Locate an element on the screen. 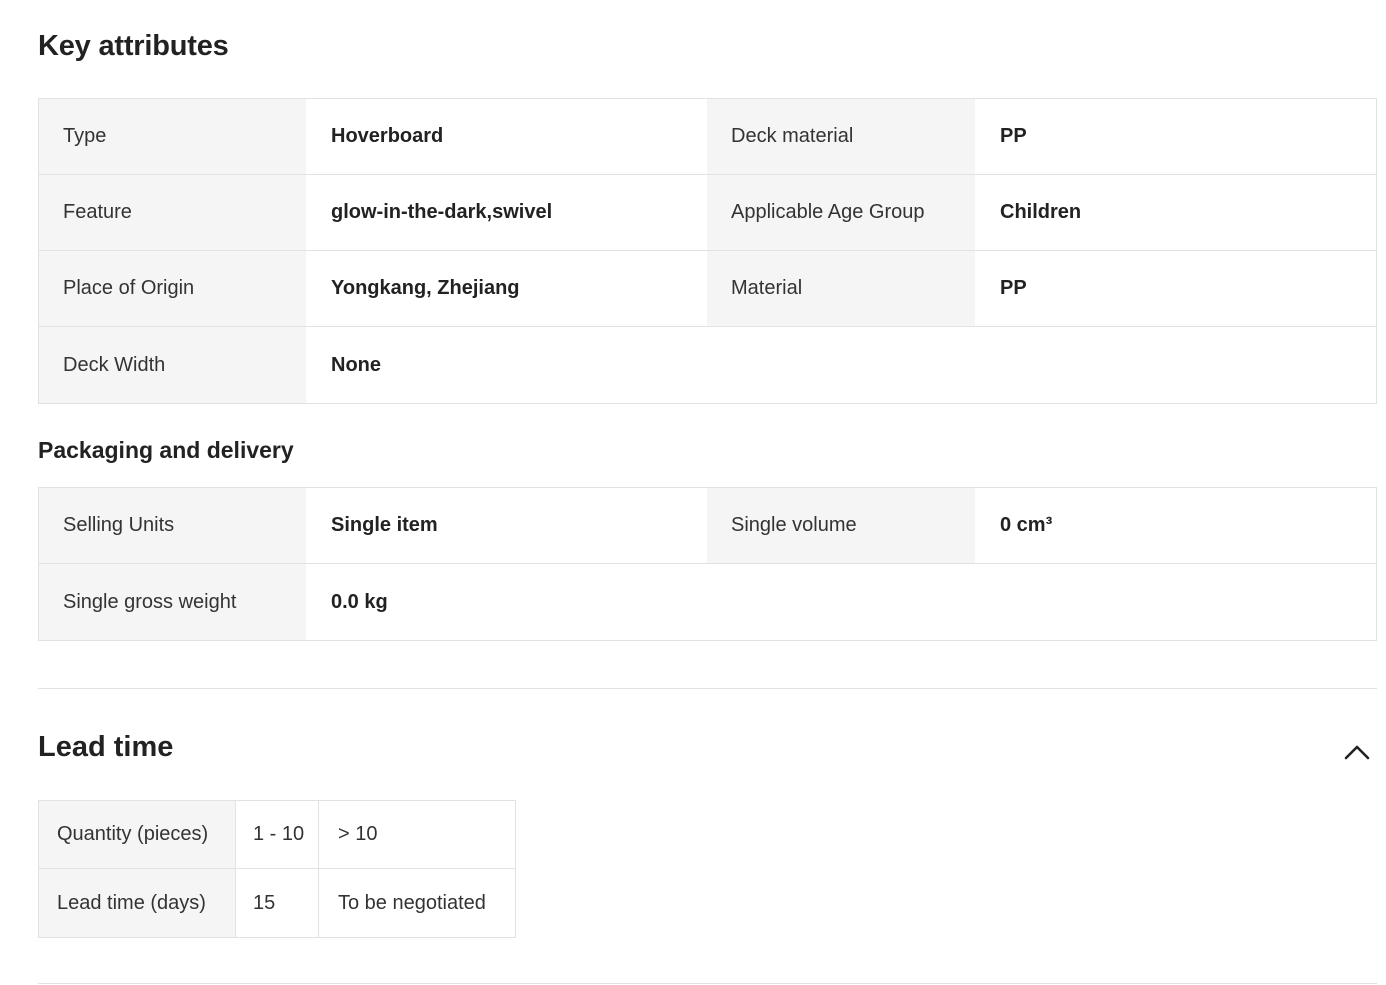 Image resolution: width=1386 pixels, height=985 pixels. attribute-label: Single volume is located at coordinates (841, 525).